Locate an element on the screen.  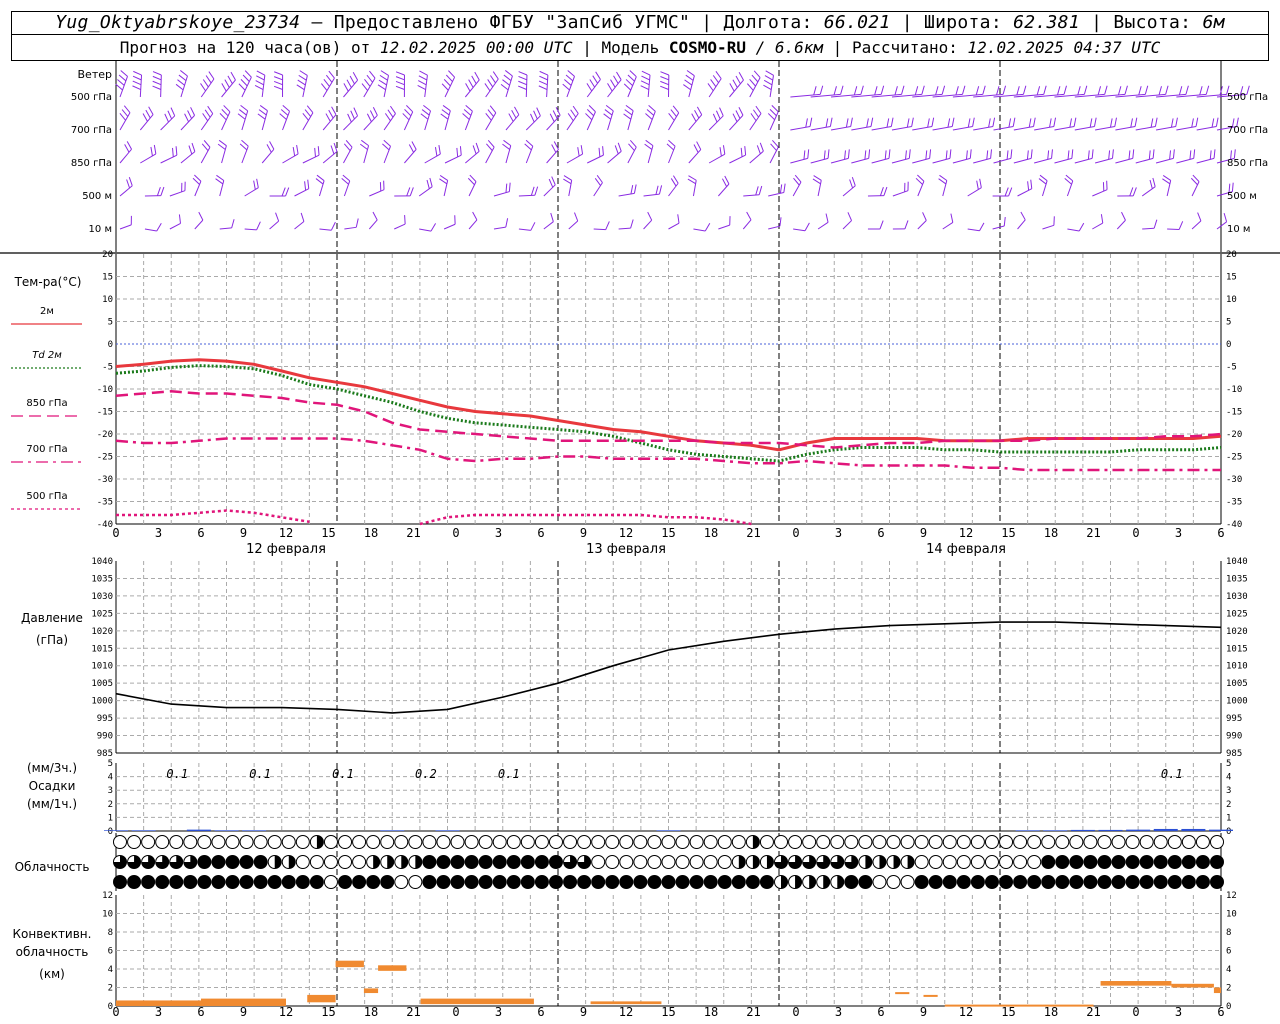
hour-tick-label: 3 is located at coordinates (838, 1012).